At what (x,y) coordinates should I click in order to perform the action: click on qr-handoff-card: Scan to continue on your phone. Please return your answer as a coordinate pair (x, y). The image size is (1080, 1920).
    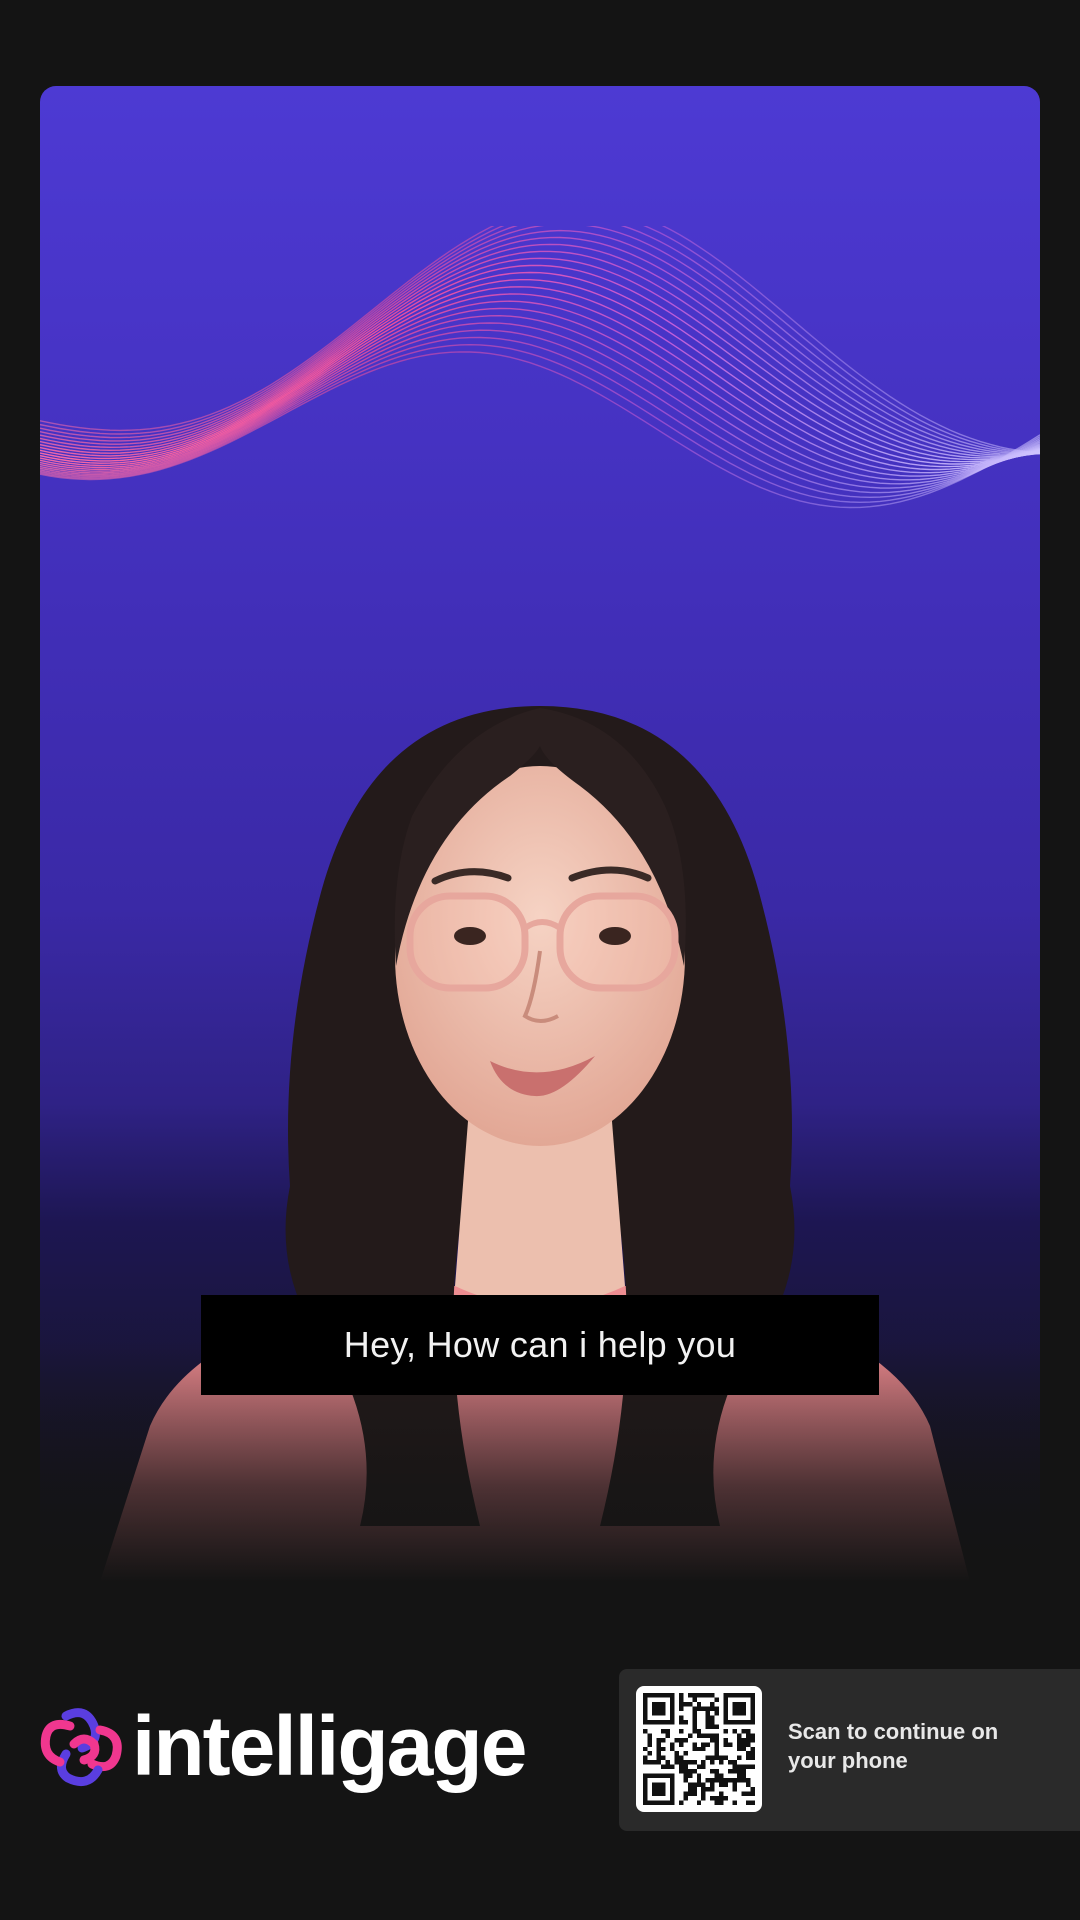
    Looking at the image, I should click on (849, 1750).